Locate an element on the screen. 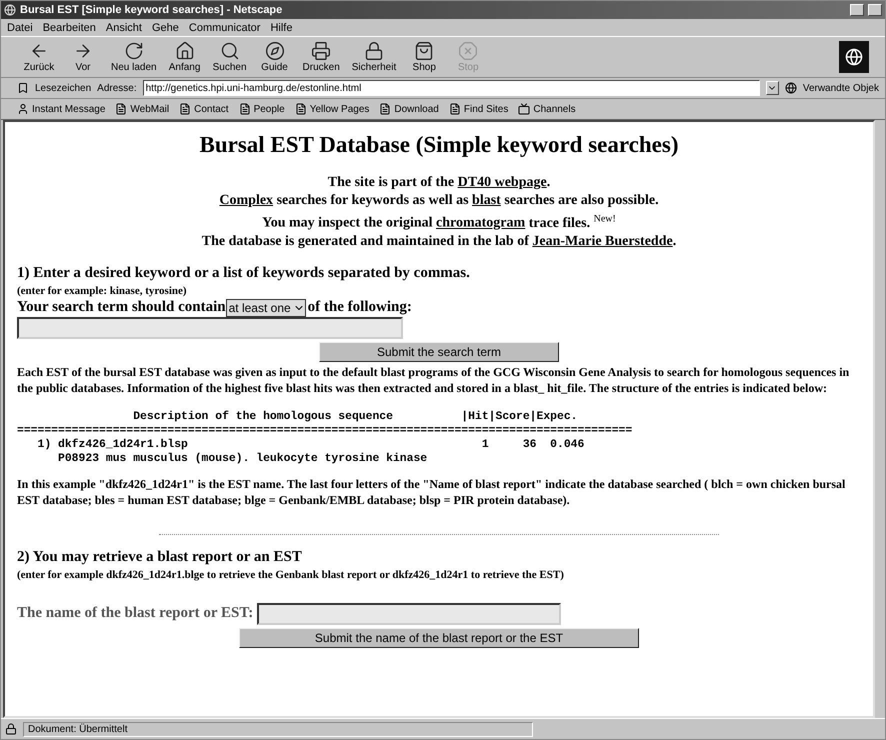 This screenshot has height=740, width=886. menu-item: Ansicht is located at coordinates (124, 28).